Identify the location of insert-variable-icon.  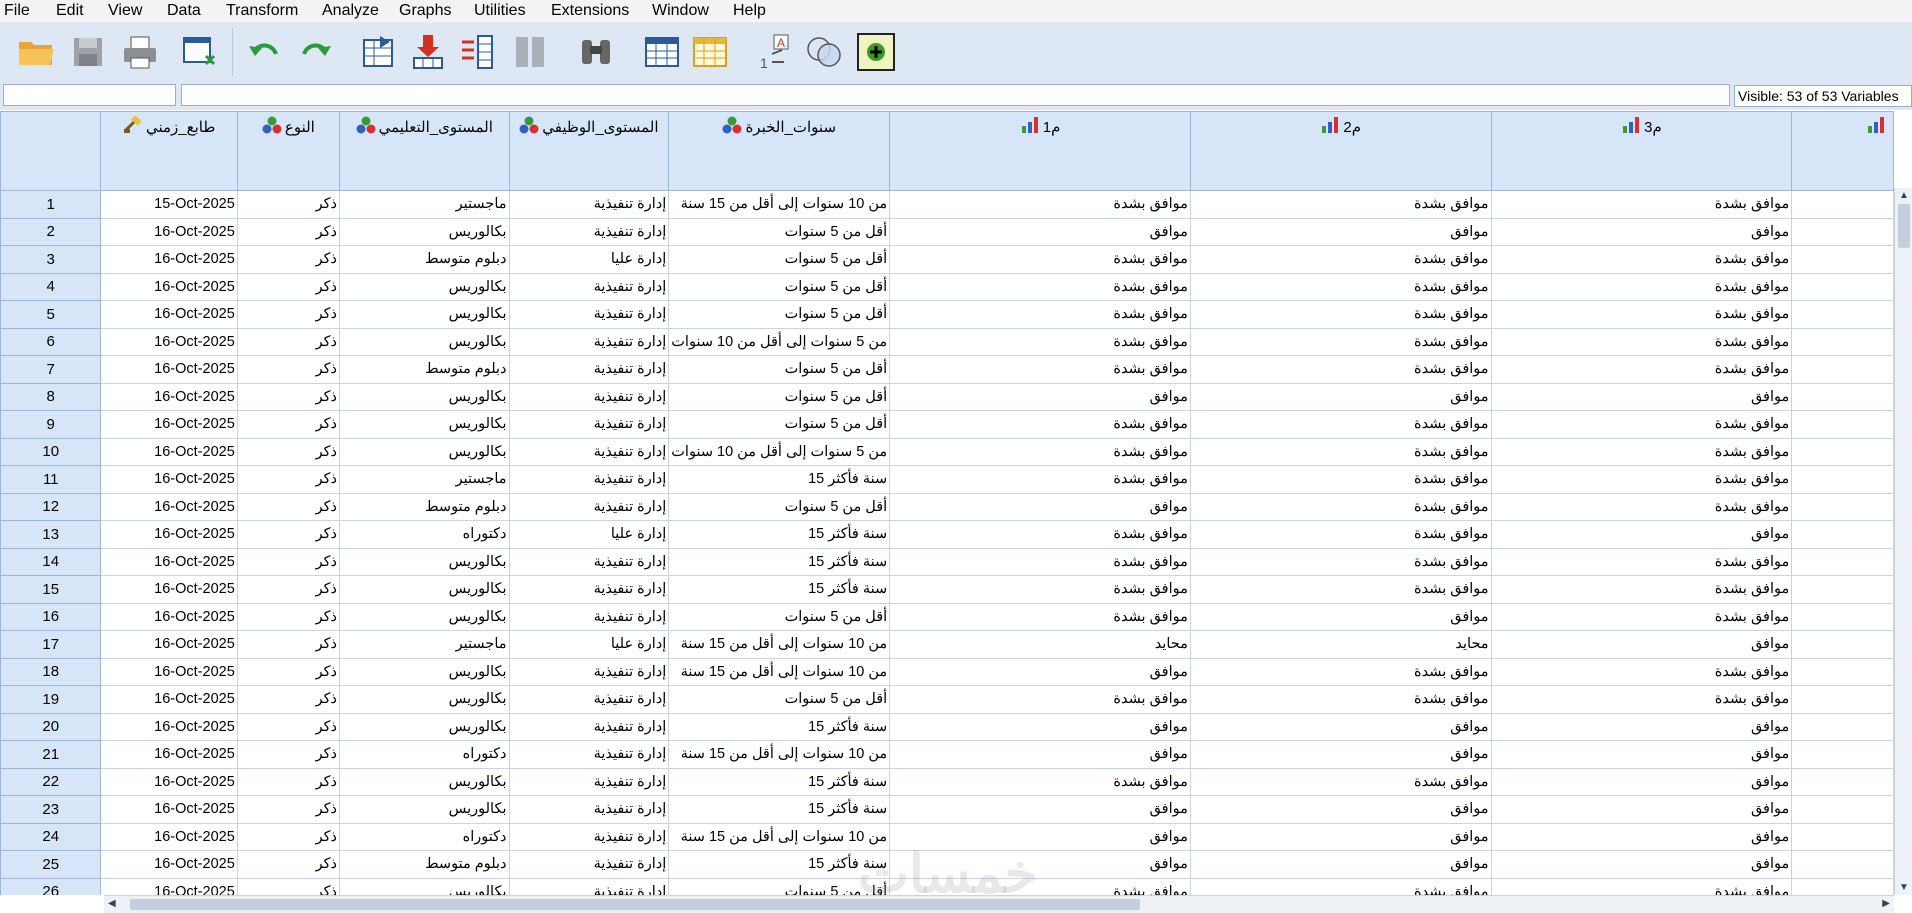
(710, 52).